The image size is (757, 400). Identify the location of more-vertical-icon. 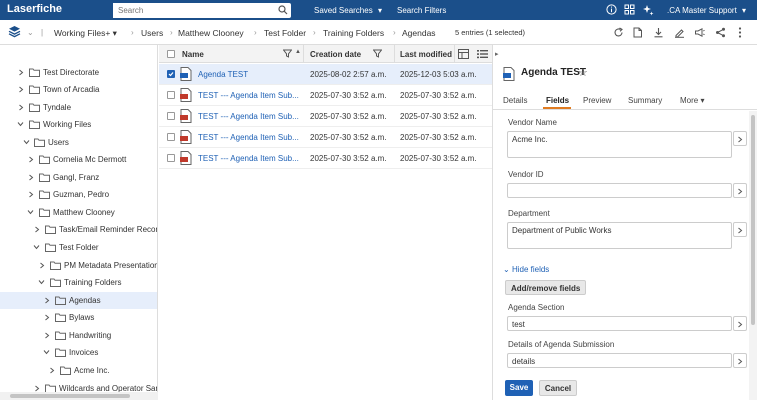
(740, 32).